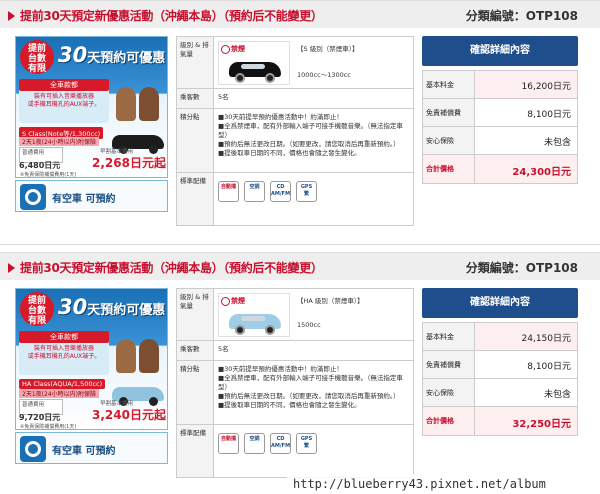 The image size is (600, 494). I want to click on equipment-icons: 自動擋 空調 CD AM/FMGPS 繁, so click(270, 191).